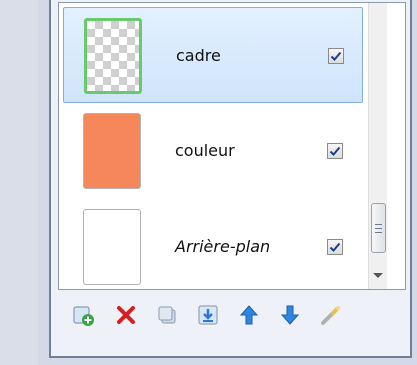 The image size is (417, 365). Describe the element at coordinates (223, 246) in the screenshot. I see `layer-name: Arrière-plan` at that location.